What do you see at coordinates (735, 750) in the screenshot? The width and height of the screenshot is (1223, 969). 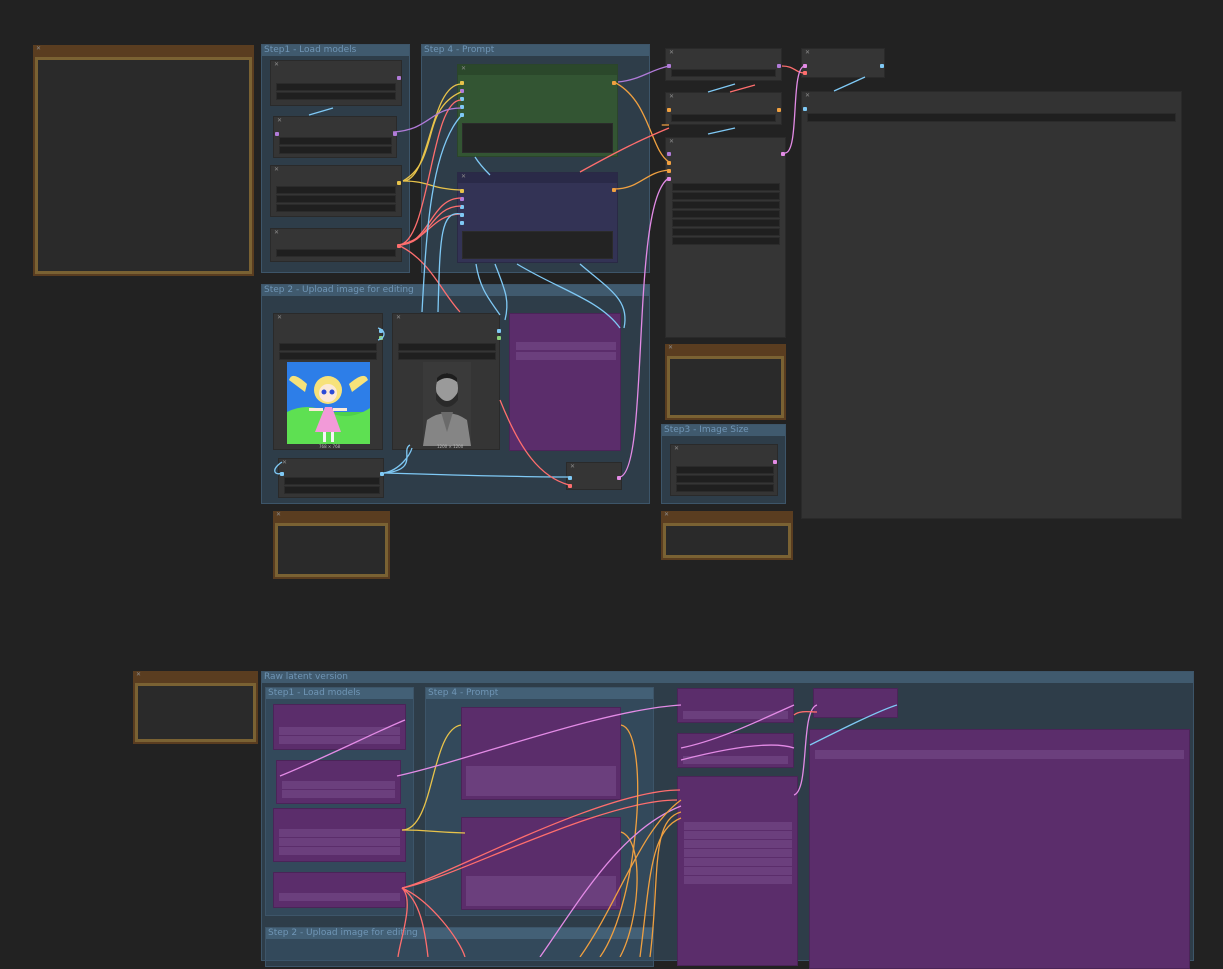 I see `raw-flux-guidance-node` at bounding box center [735, 750].